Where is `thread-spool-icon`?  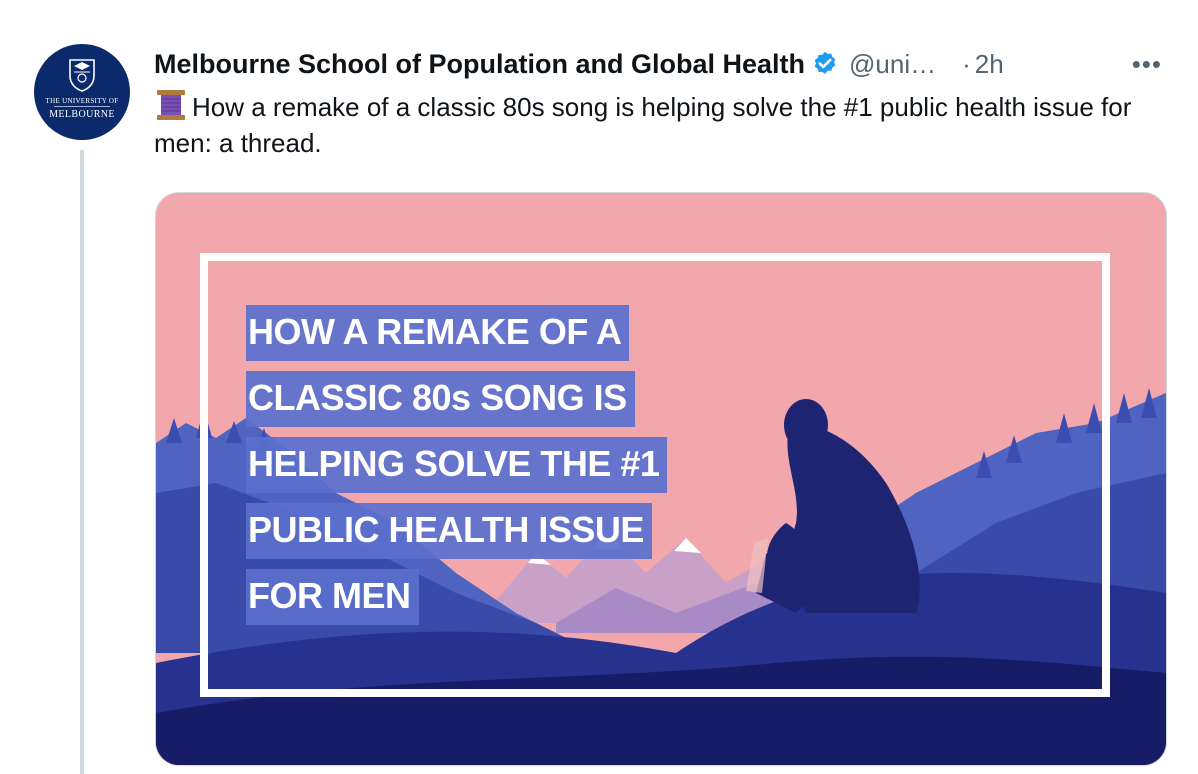 thread-spool-icon is located at coordinates (171, 105).